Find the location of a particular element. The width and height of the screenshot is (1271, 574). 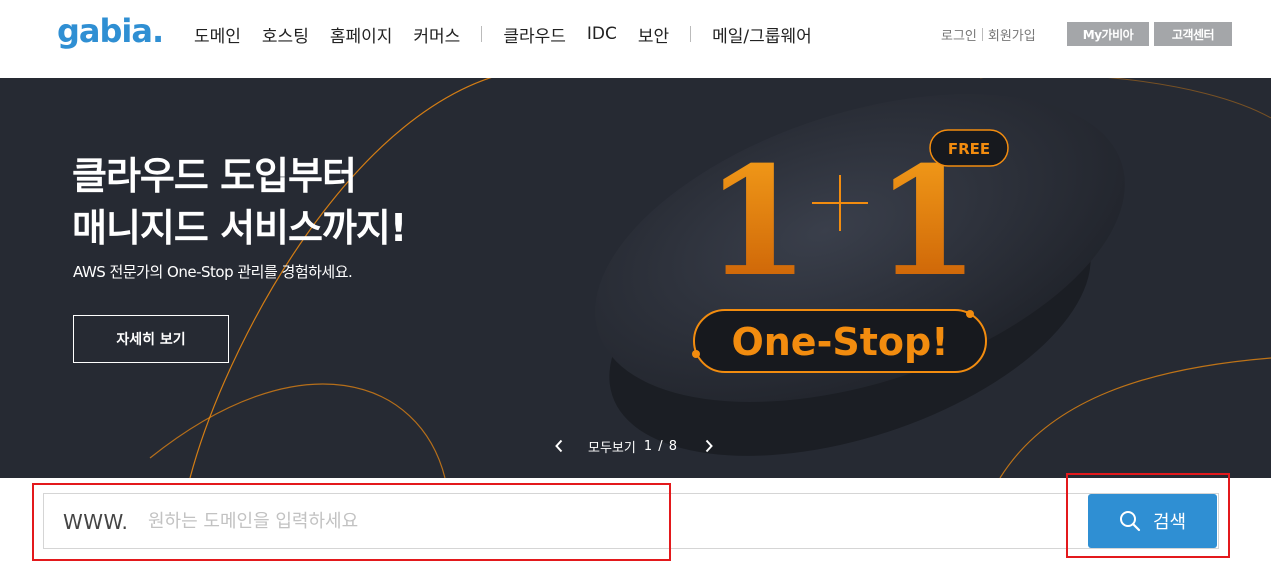

chevron-right-icon is located at coordinates (709, 446).